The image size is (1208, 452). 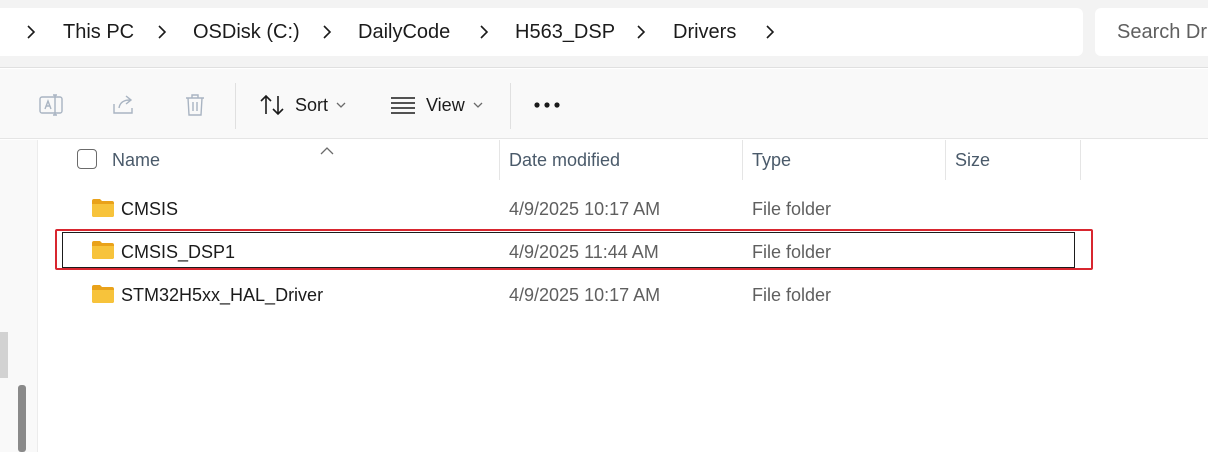 I want to click on more-icon, so click(x=547, y=105).